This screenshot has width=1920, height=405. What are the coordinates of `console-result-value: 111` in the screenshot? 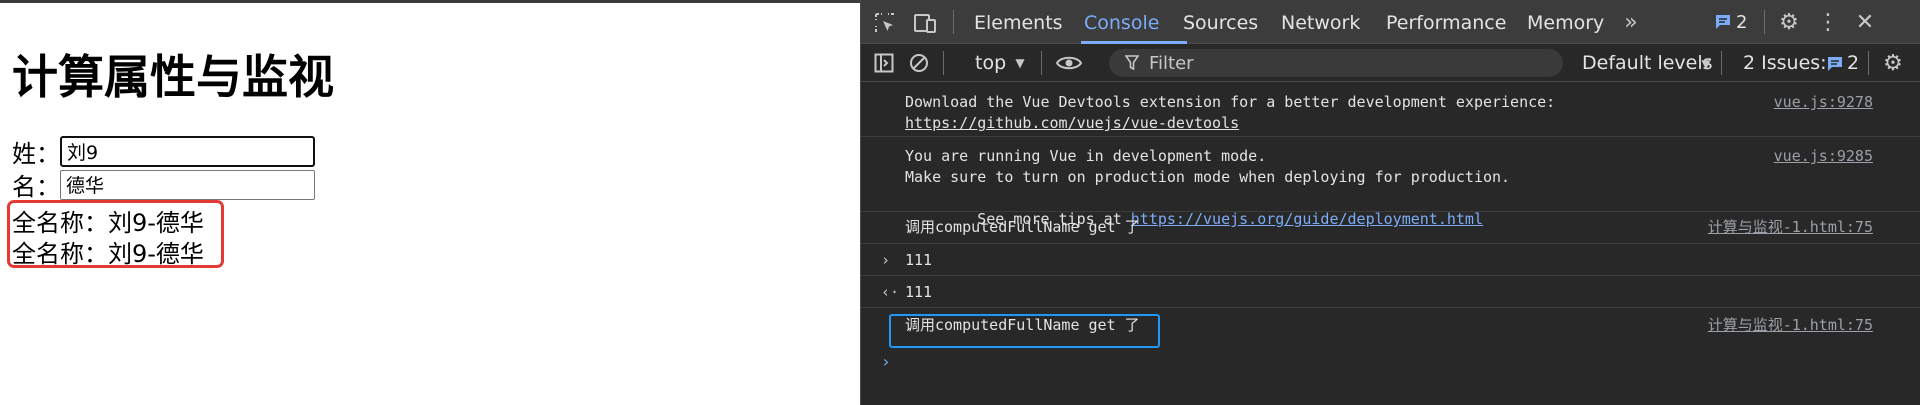 It's located at (919, 292).